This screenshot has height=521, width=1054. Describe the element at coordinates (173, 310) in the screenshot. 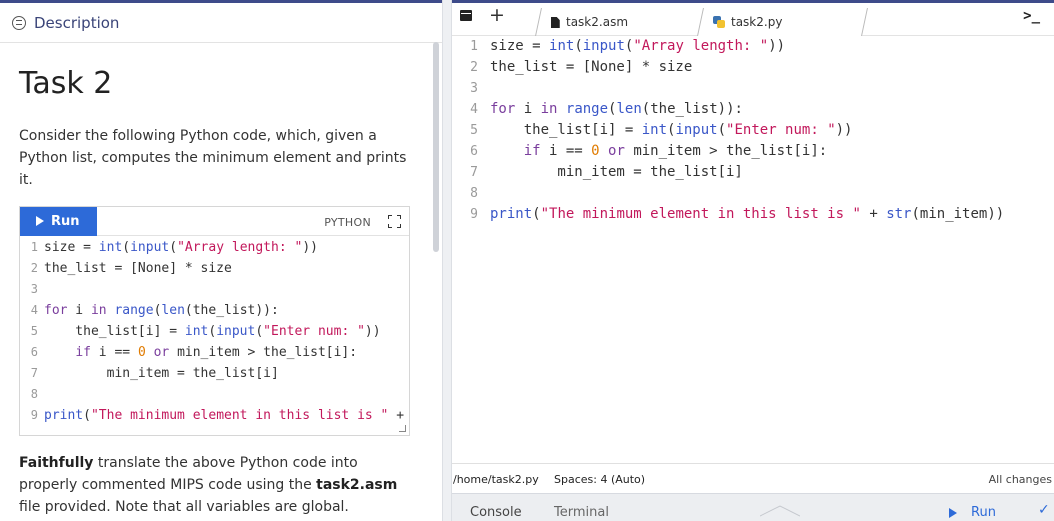

I see `code-token: len` at that location.